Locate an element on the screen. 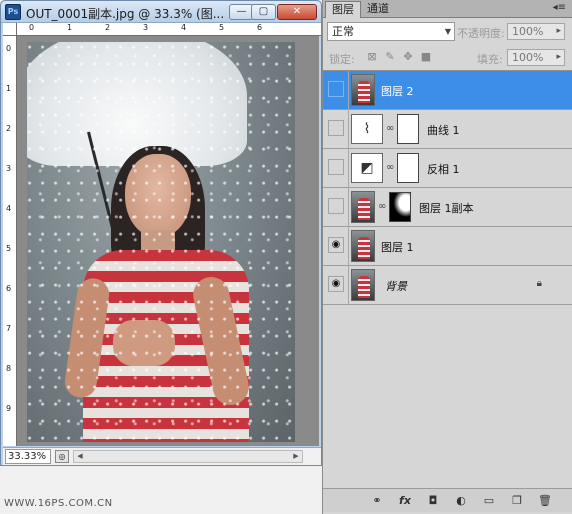 The image size is (572, 514). panel-menu-icon: ◂≡ is located at coordinates (559, 7).